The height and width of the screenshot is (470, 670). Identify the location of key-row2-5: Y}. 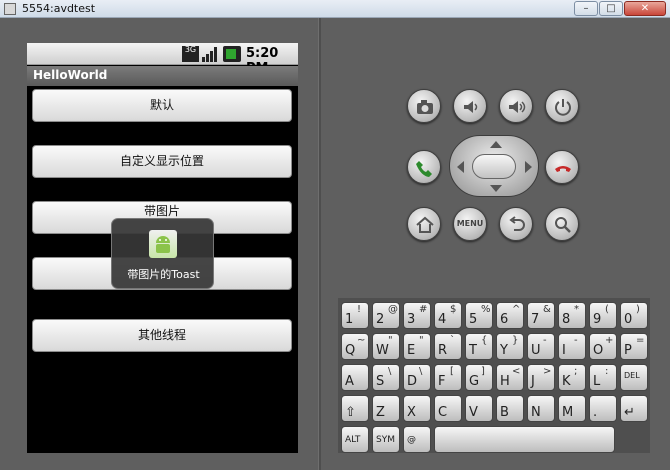
(510, 346).